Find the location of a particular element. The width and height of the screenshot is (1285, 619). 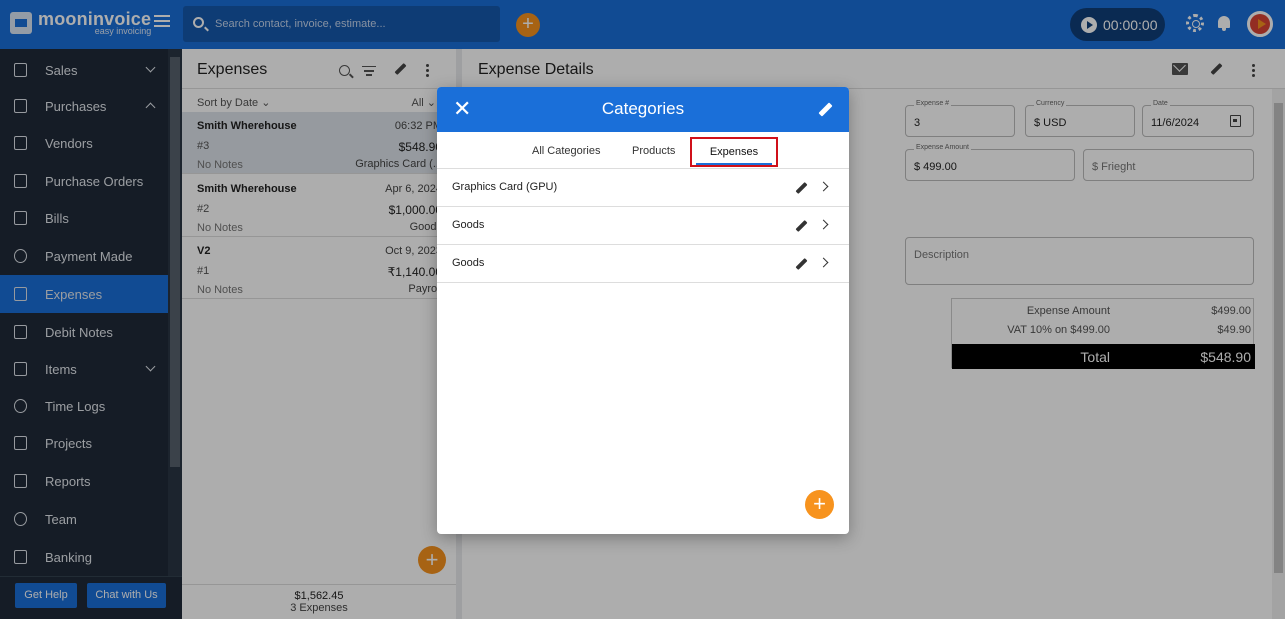

tab-all-categories: All Categories is located at coordinates (566, 151).